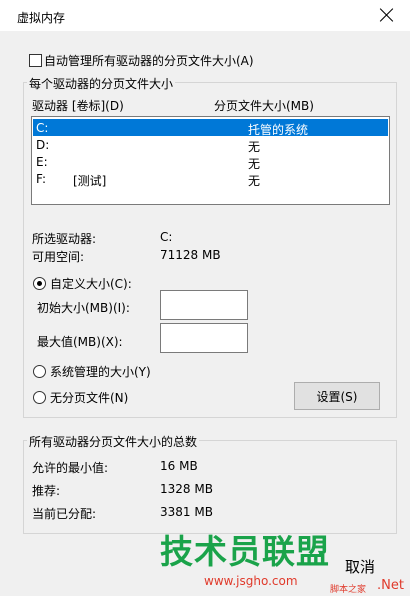  What do you see at coordinates (42, 162) in the screenshot?
I see `drive-letter: E:` at bounding box center [42, 162].